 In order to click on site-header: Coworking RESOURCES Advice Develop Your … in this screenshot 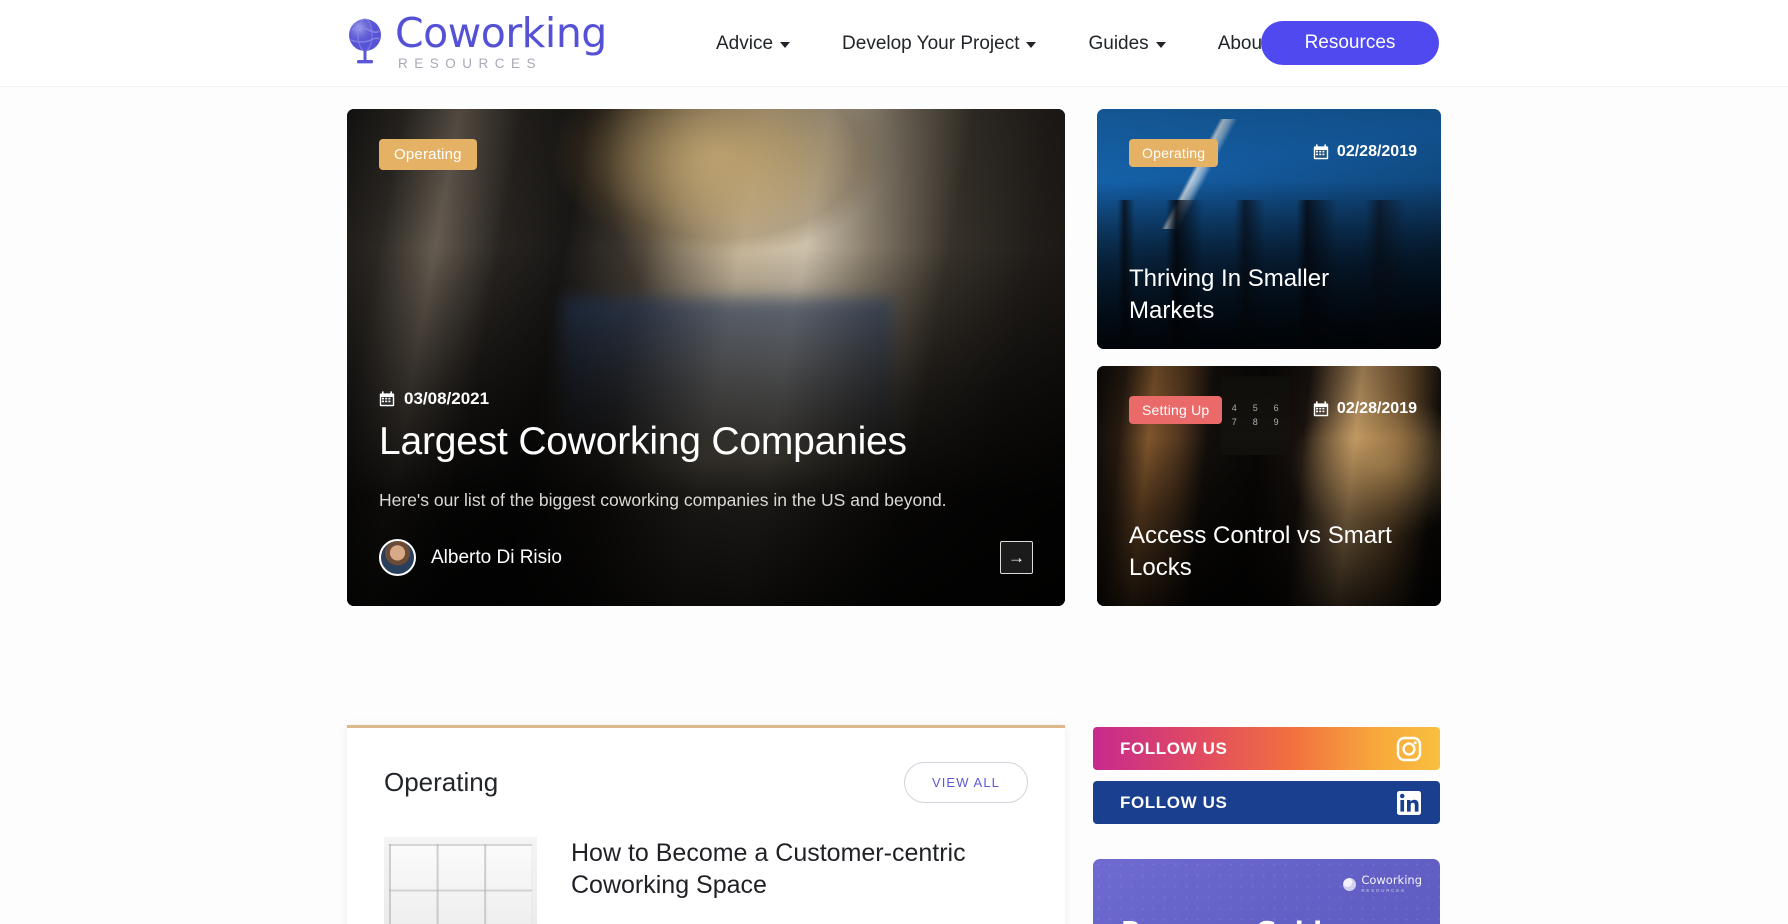, I will do `click(894, 43)`.